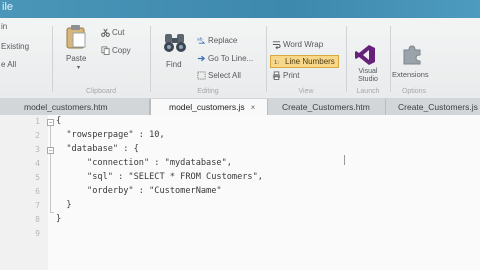  I want to click on view-group-label: View, so click(306, 91).